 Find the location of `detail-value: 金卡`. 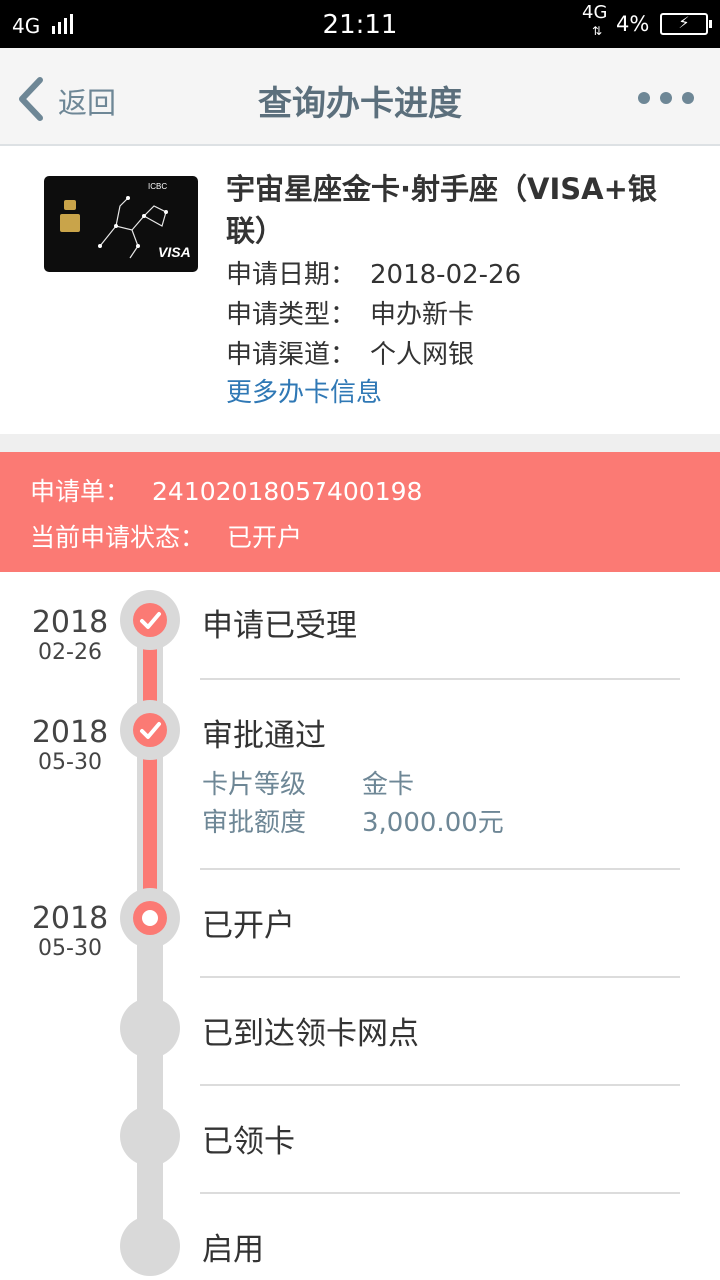

detail-value: 金卡 is located at coordinates (388, 785).